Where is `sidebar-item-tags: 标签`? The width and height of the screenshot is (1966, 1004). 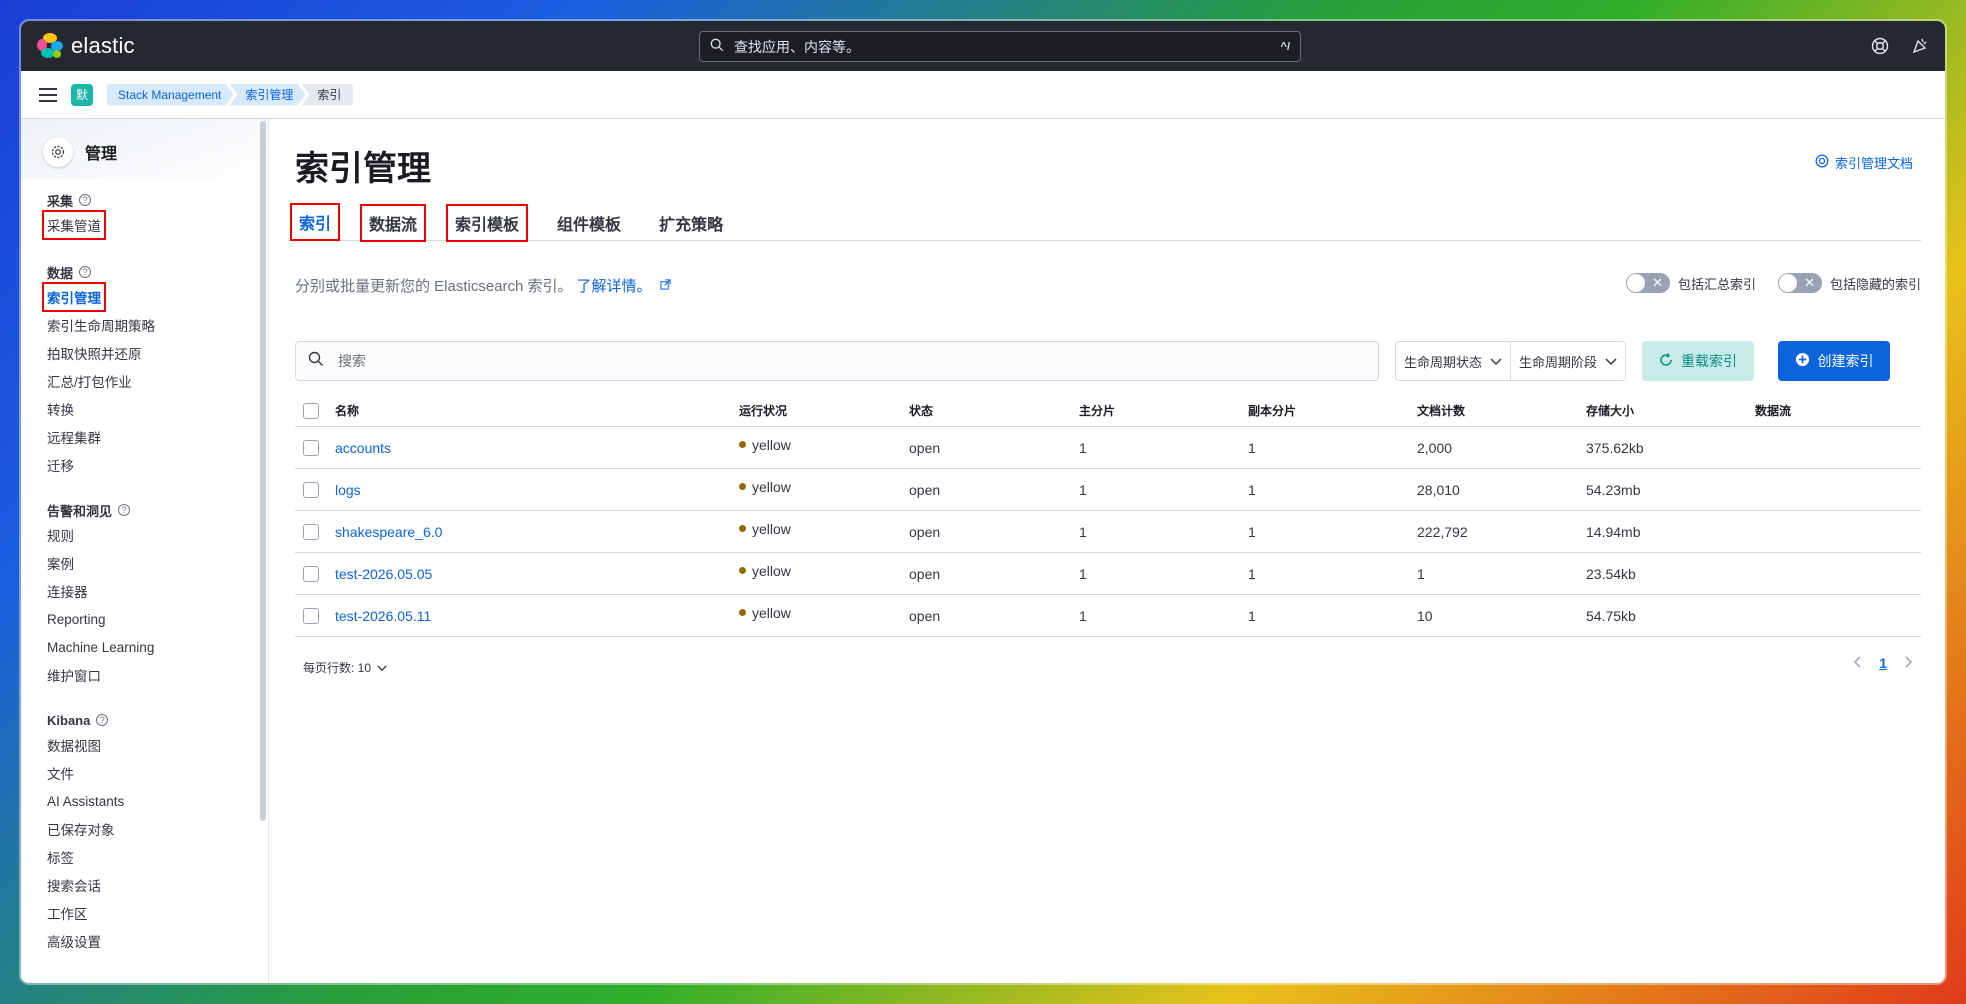
sidebar-item-tags: 标签 is located at coordinates (157, 857).